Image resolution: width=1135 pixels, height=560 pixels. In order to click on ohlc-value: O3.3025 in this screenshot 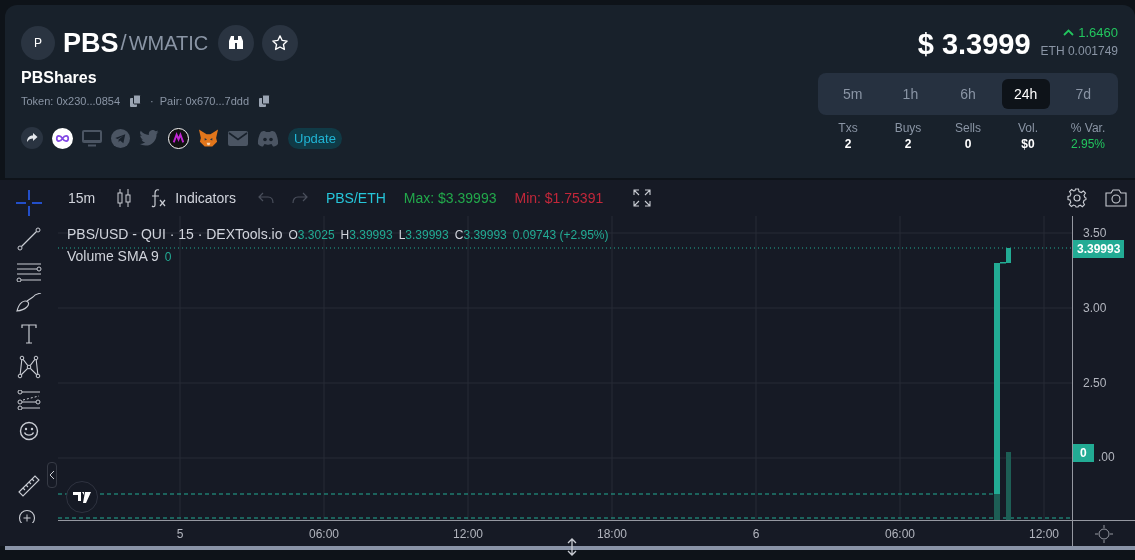, I will do `click(311, 235)`.